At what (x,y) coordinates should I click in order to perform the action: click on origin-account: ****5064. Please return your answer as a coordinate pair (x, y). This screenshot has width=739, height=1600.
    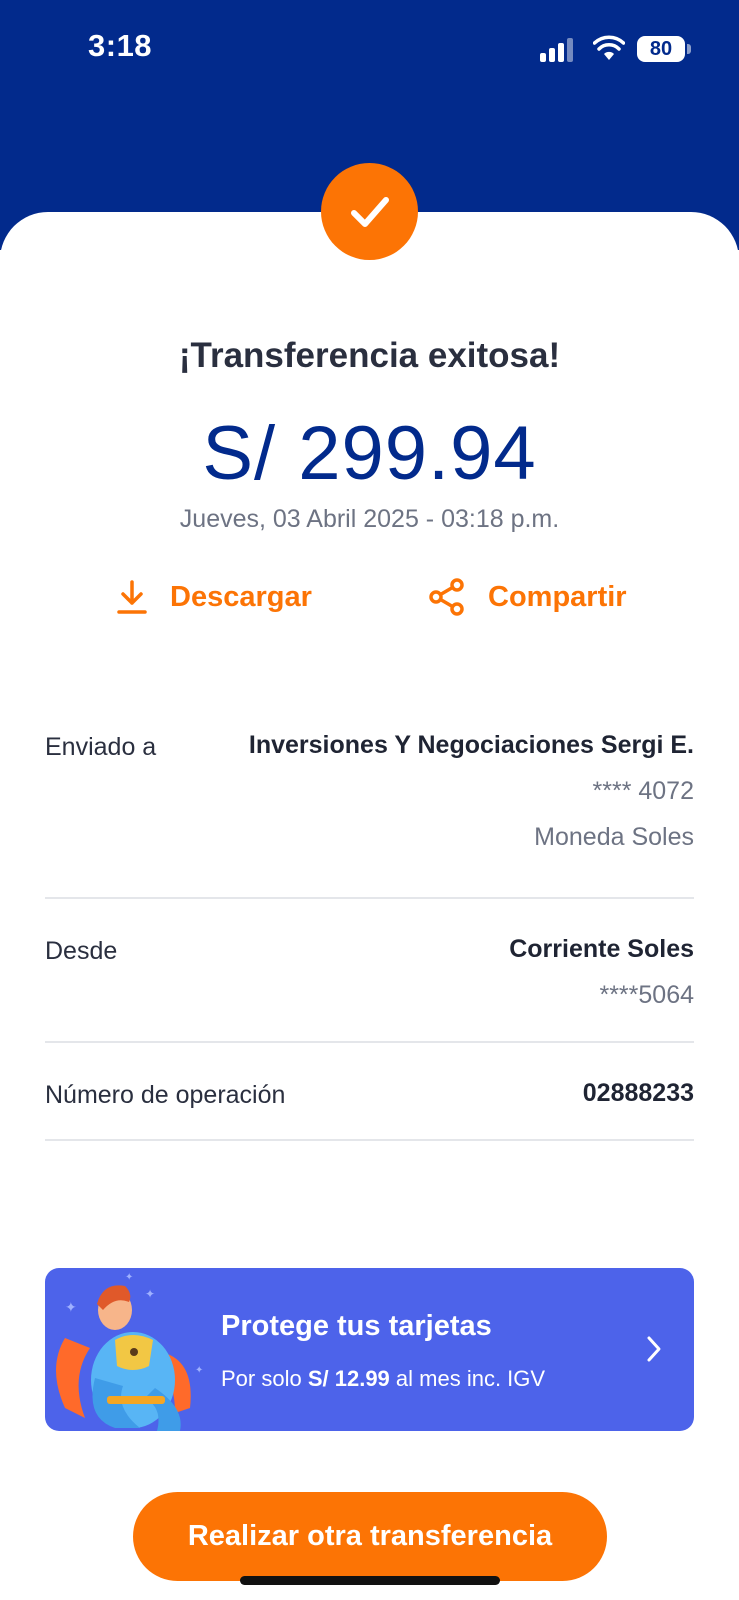
    Looking at the image, I should click on (646, 995).